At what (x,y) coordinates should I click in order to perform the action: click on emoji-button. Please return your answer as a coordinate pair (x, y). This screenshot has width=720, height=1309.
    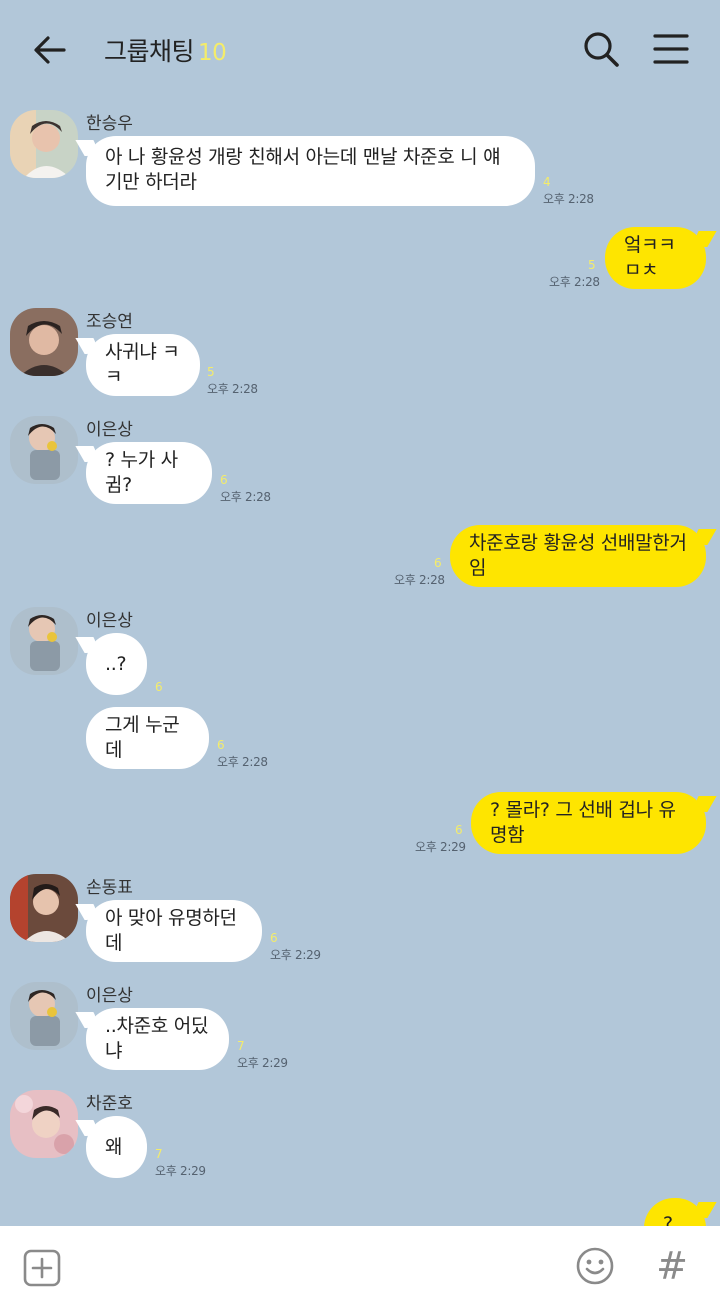
    Looking at the image, I should click on (595, 1266).